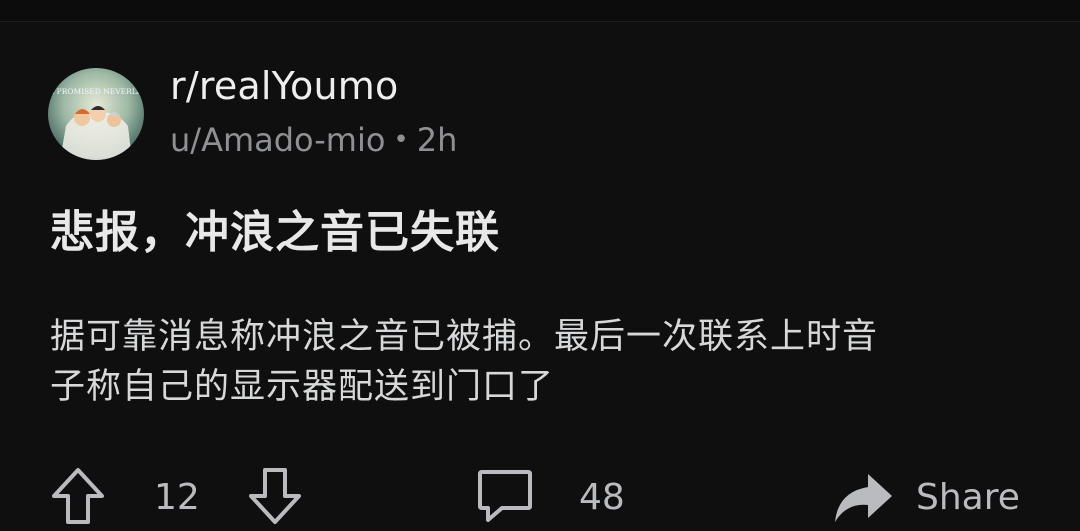 The width and height of the screenshot is (1080, 531). I want to click on comment-count: 48, so click(602, 497).